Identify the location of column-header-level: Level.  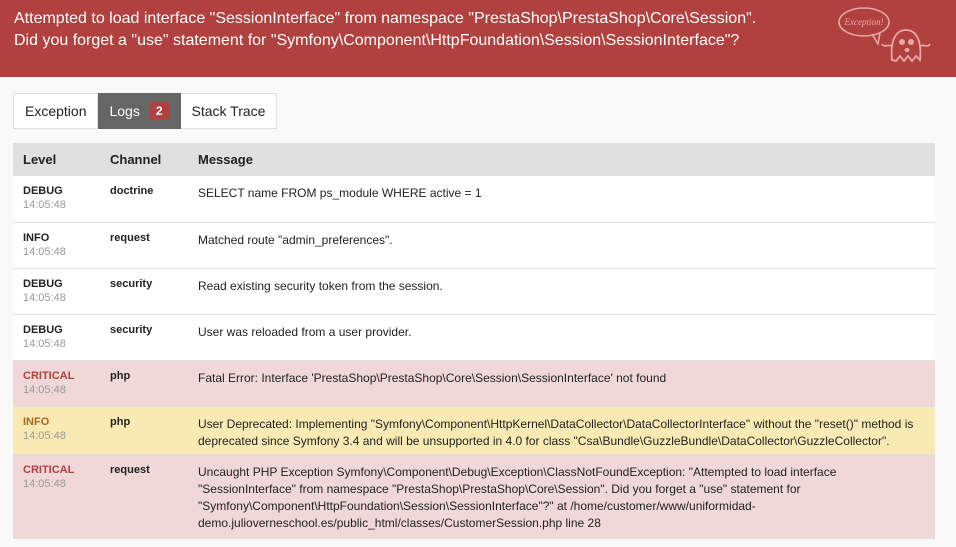
(40, 159).